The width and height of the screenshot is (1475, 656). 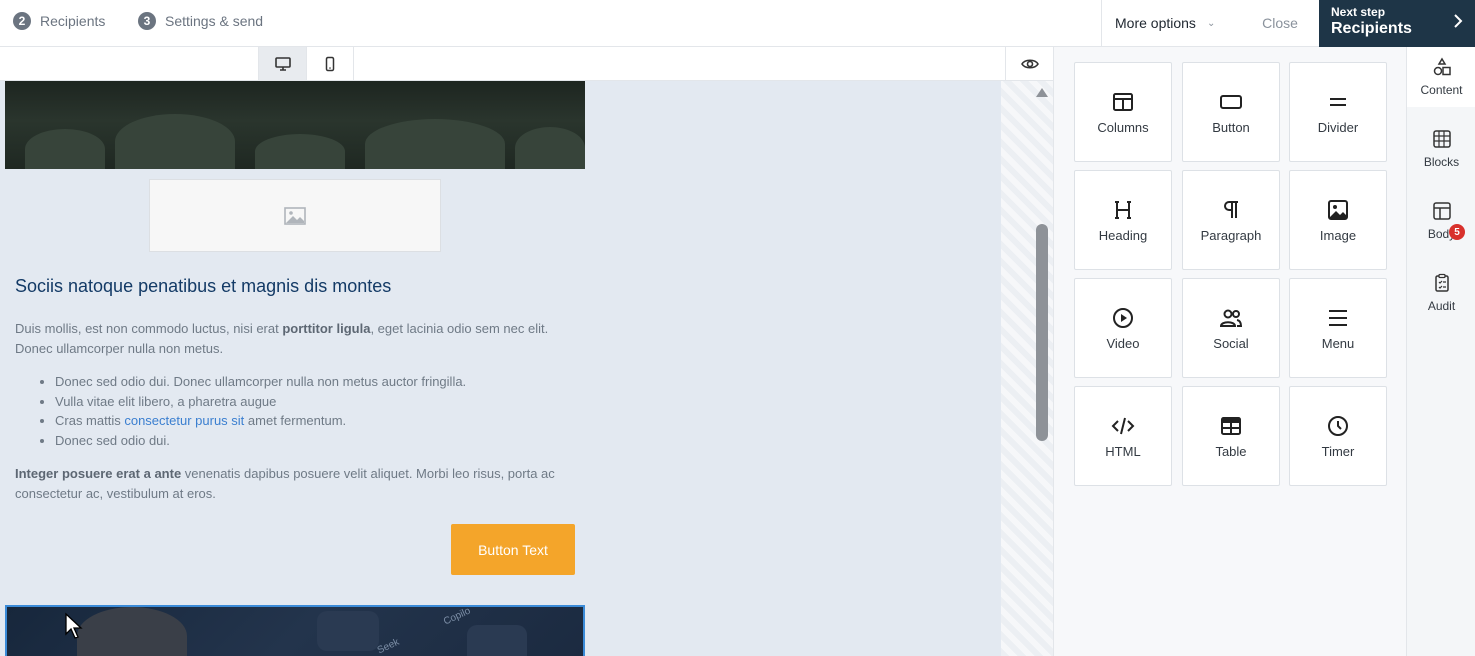 I want to click on block-label: Video, so click(x=1123, y=343).